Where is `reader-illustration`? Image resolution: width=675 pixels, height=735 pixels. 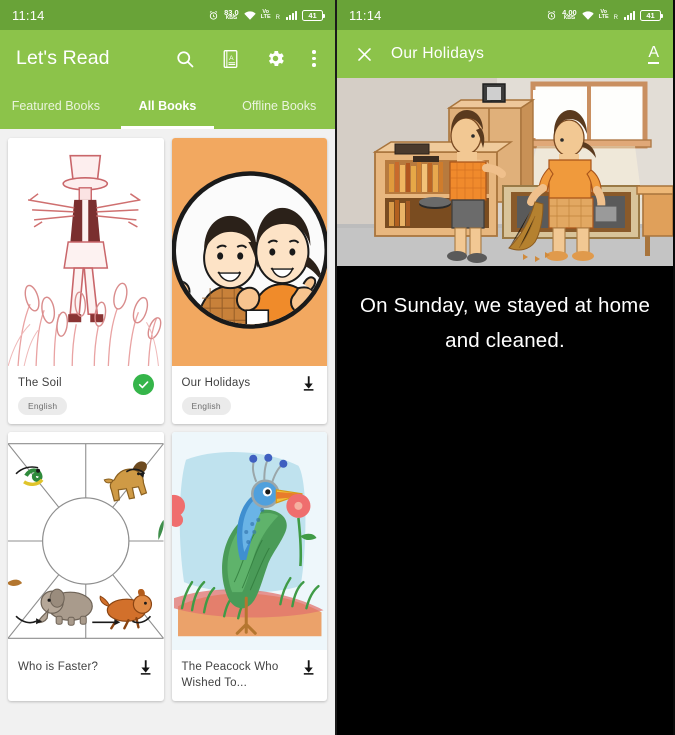 reader-illustration is located at coordinates (505, 172).